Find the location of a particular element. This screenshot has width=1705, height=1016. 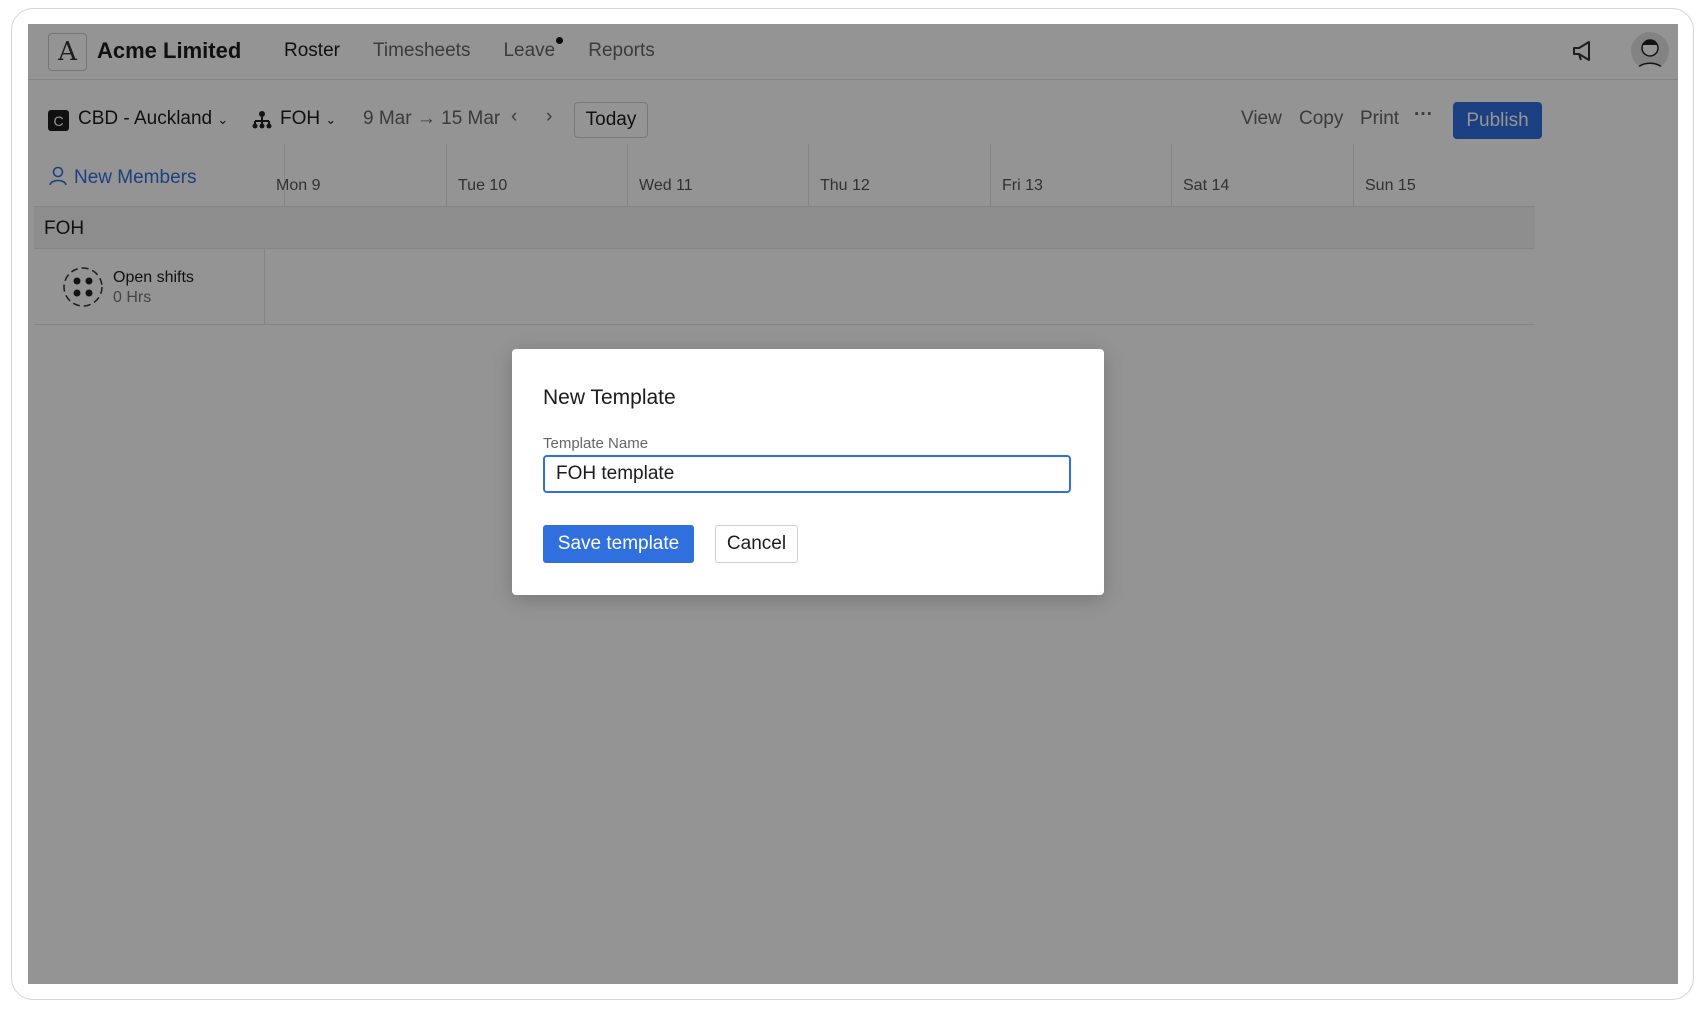

cancel-button: Cancel is located at coordinates (756, 544).